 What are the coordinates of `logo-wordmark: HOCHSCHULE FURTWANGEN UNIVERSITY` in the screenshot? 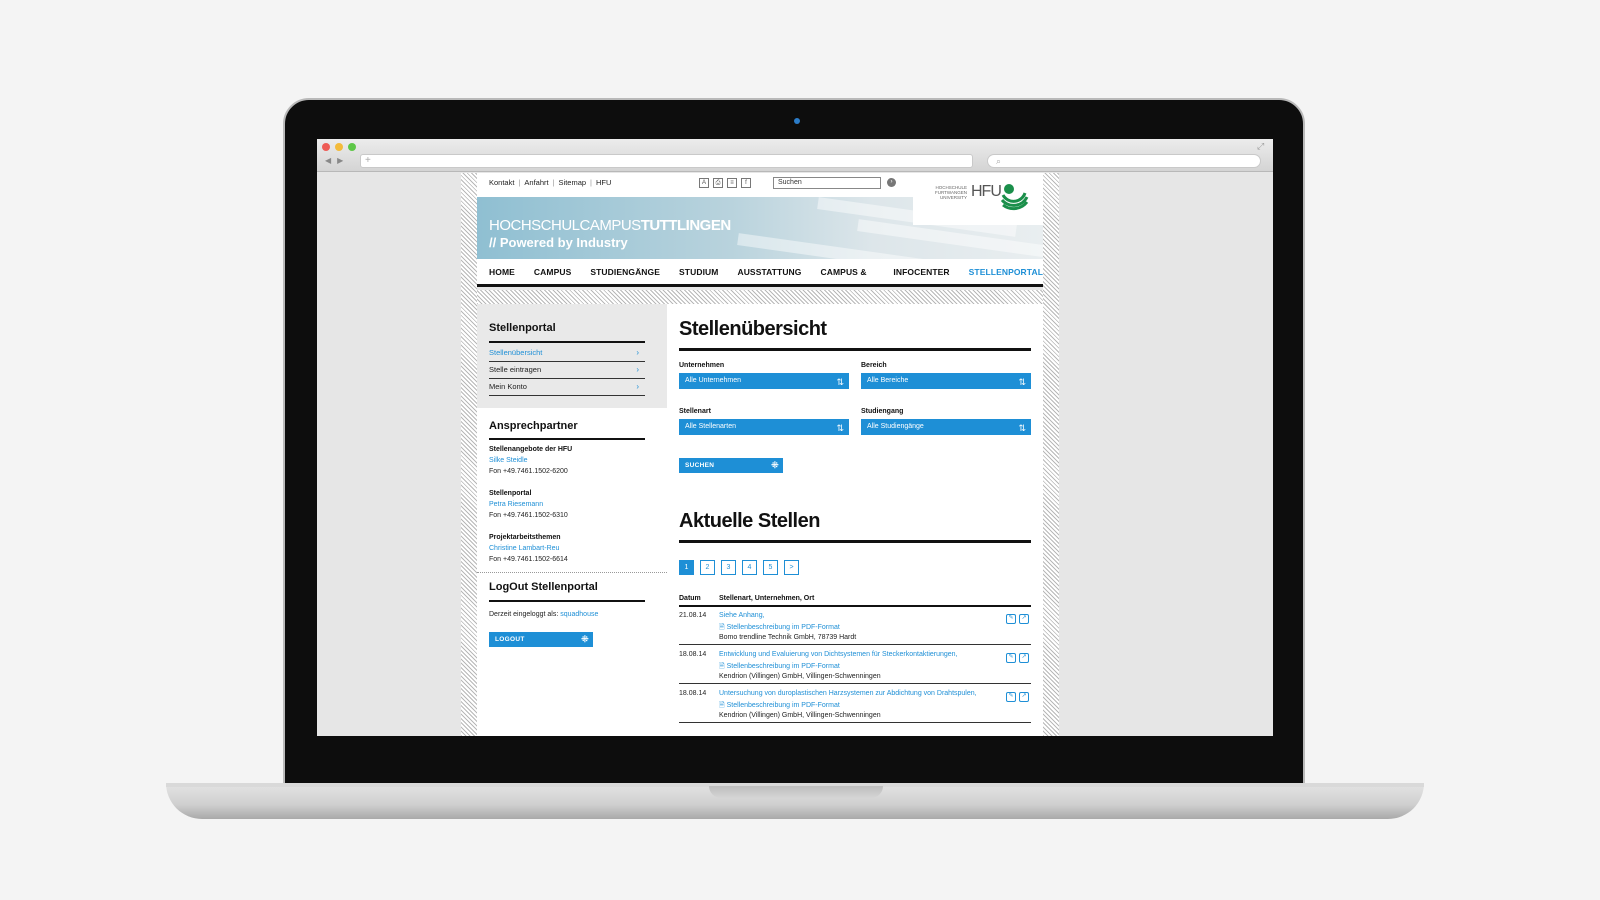 It's located at (951, 192).